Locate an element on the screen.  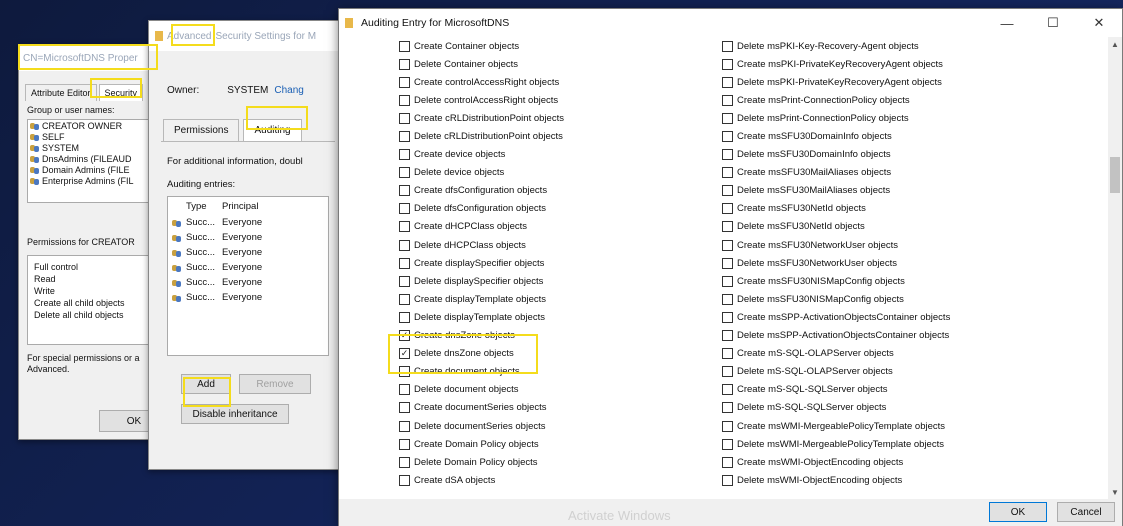
permission-checkbox-row: Create dHCPClass objects is located at coordinates (481, 227).